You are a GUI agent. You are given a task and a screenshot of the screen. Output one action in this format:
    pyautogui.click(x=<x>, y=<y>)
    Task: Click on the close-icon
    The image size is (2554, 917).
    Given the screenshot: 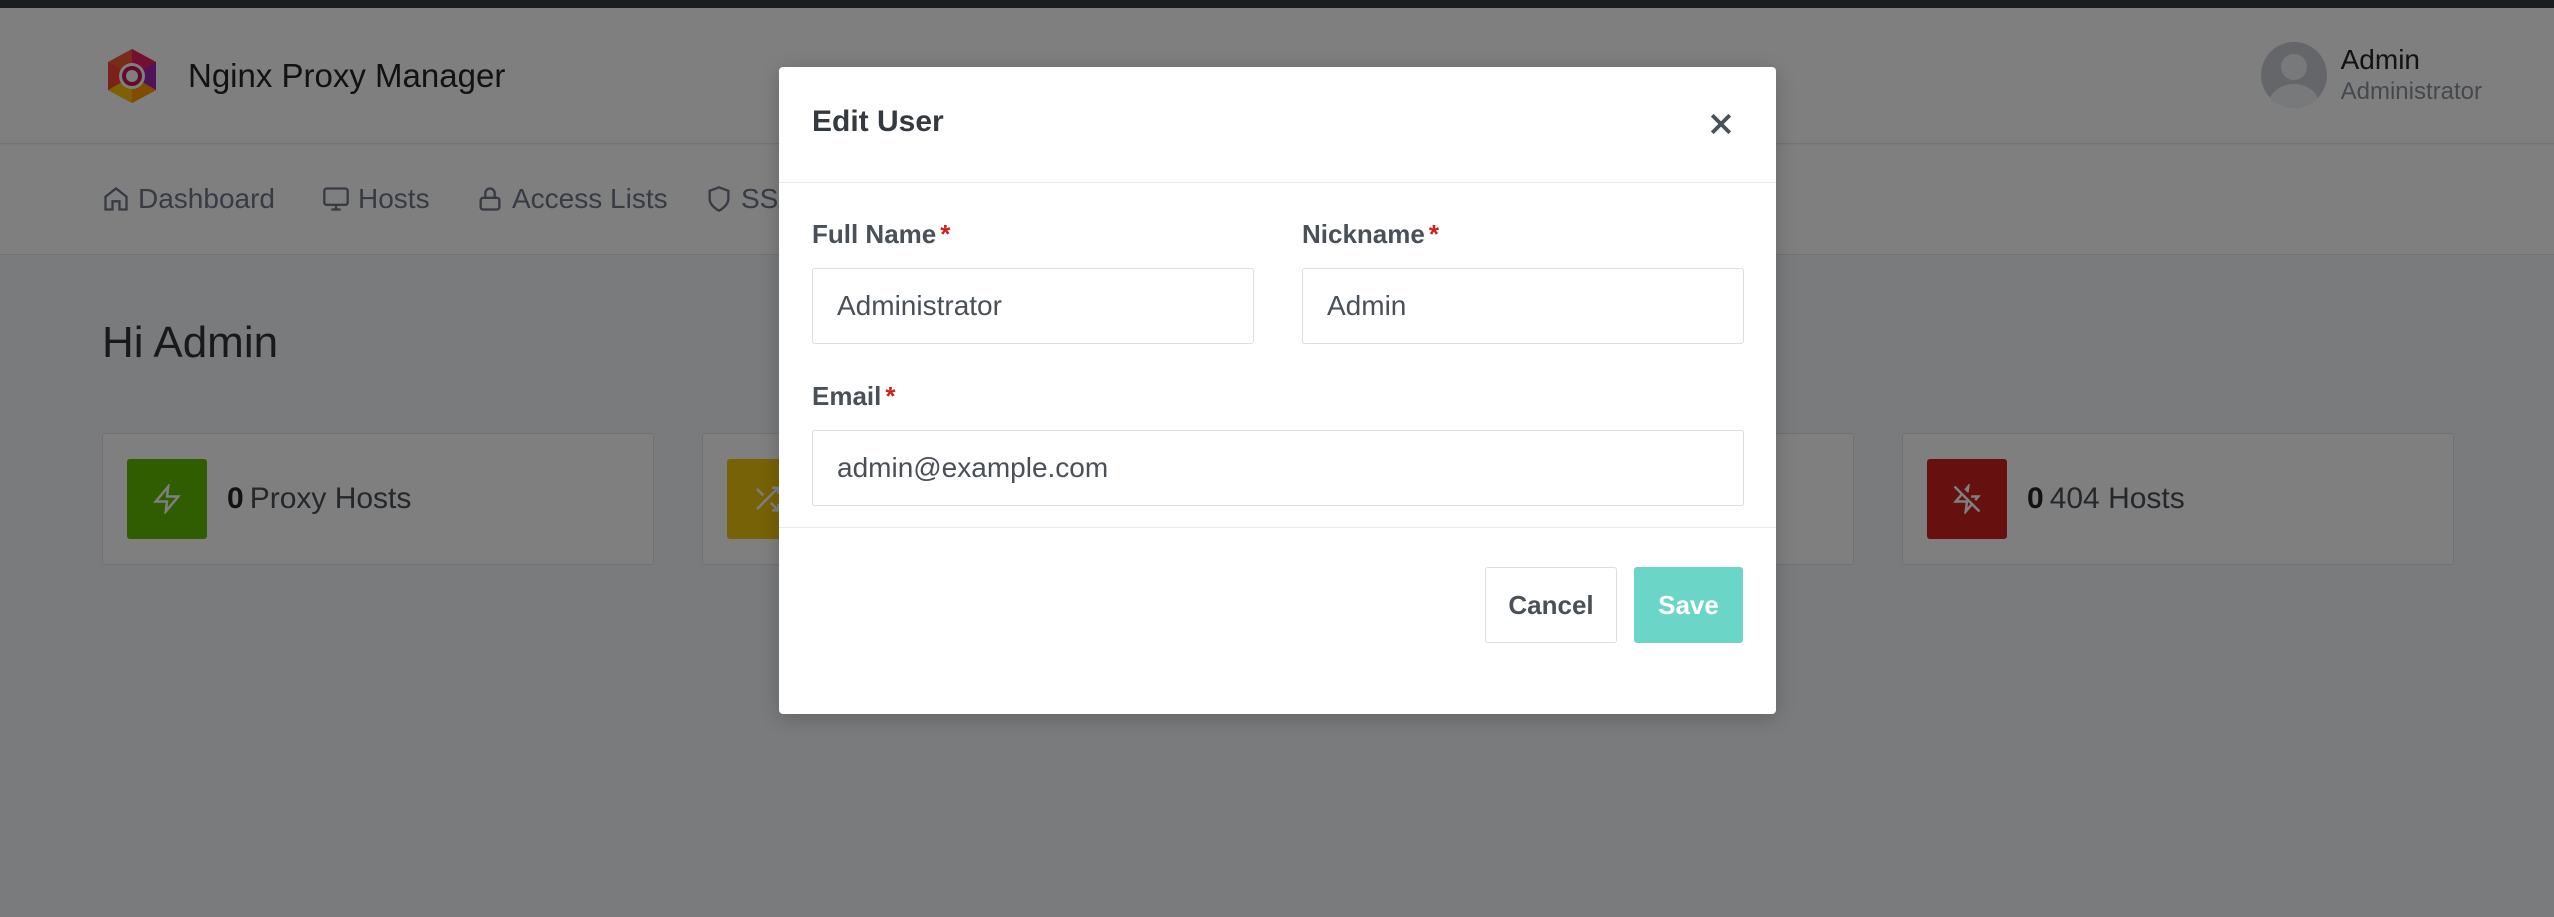 What is the action you would take?
    pyautogui.click(x=1721, y=124)
    